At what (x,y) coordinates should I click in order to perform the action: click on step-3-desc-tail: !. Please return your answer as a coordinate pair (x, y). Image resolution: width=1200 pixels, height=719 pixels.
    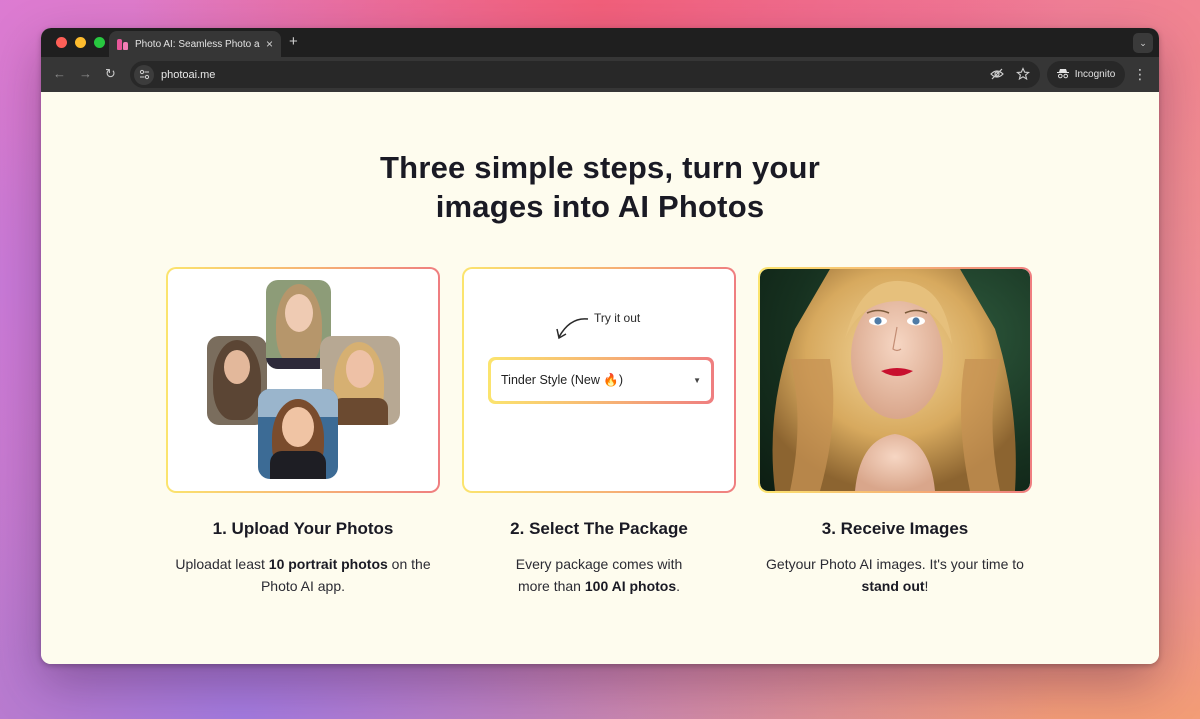
    Looking at the image, I should click on (926, 586).